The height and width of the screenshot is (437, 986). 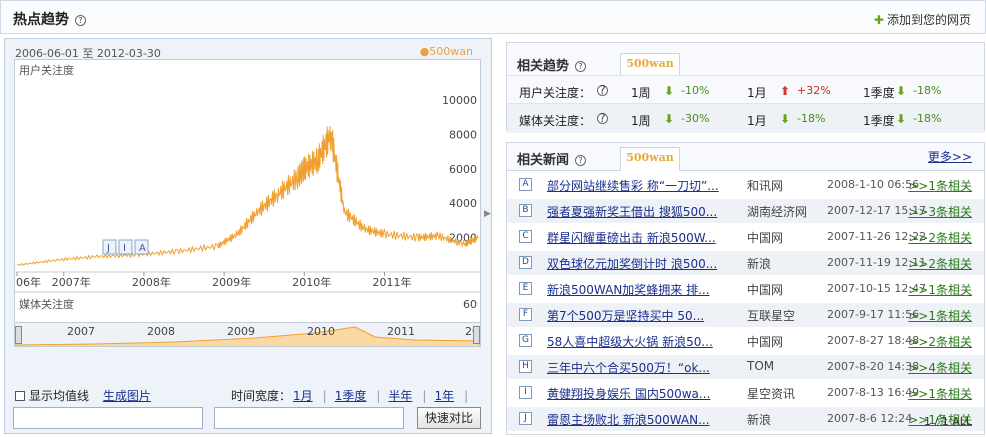 What do you see at coordinates (20, 396) in the screenshot?
I see `checkbox-icon` at bounding box center [20, 396].